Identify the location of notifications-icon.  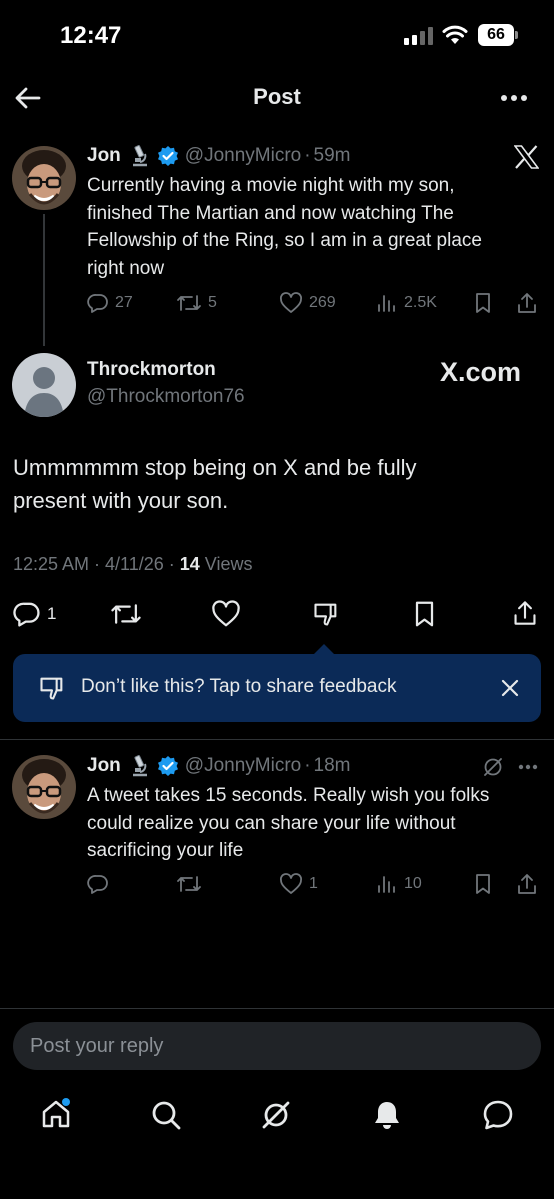
(387, 1115).